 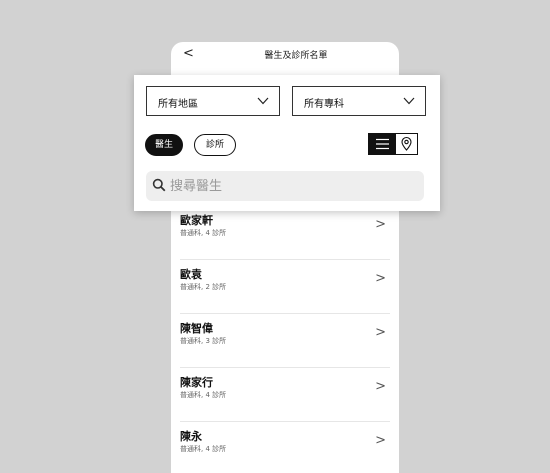 What do you see at coordinates (164, 145) in the screenshot?
I see `doctor-tab-button: 醫生` at bounding box center [164, 145].